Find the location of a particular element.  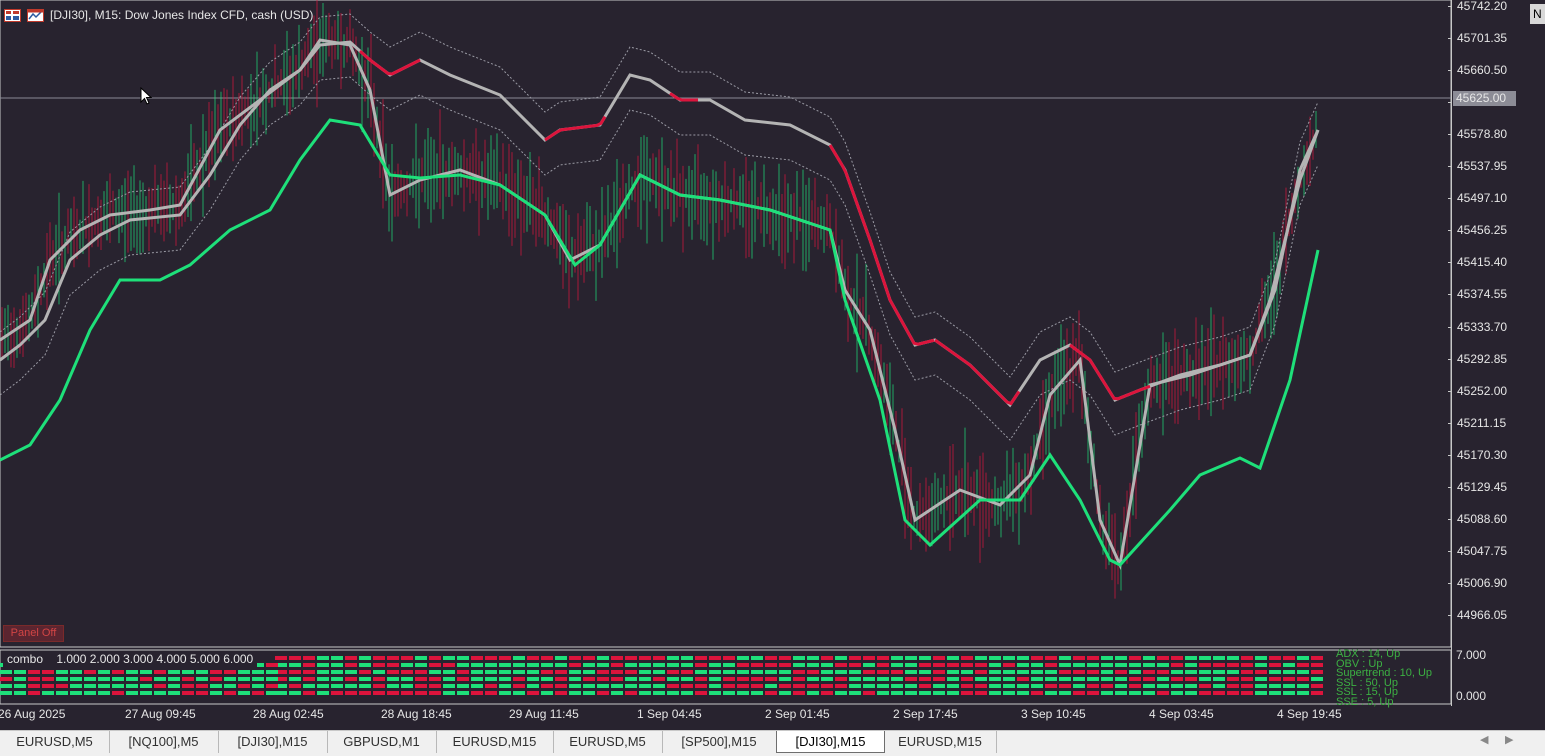

chart-tab: GBPUSD,M1 is located at coordinates (382, 742).